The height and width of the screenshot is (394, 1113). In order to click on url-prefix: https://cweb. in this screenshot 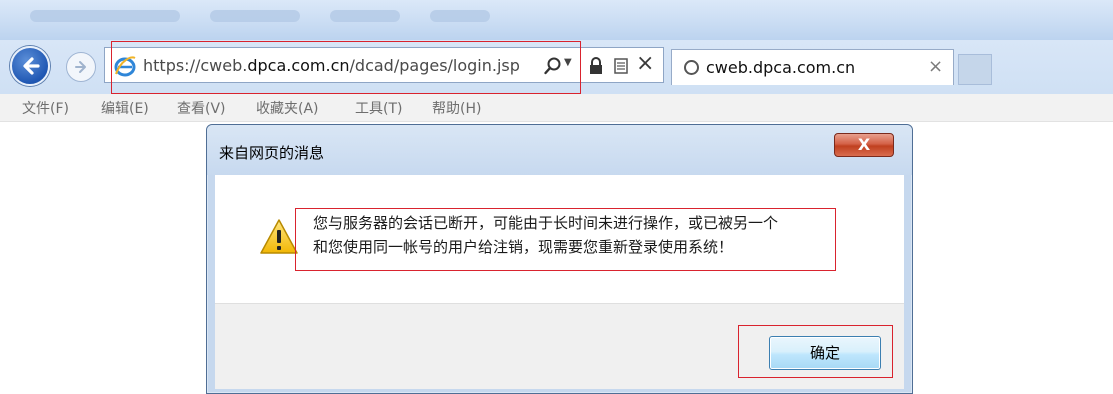, I will do `click(195, 65)`.